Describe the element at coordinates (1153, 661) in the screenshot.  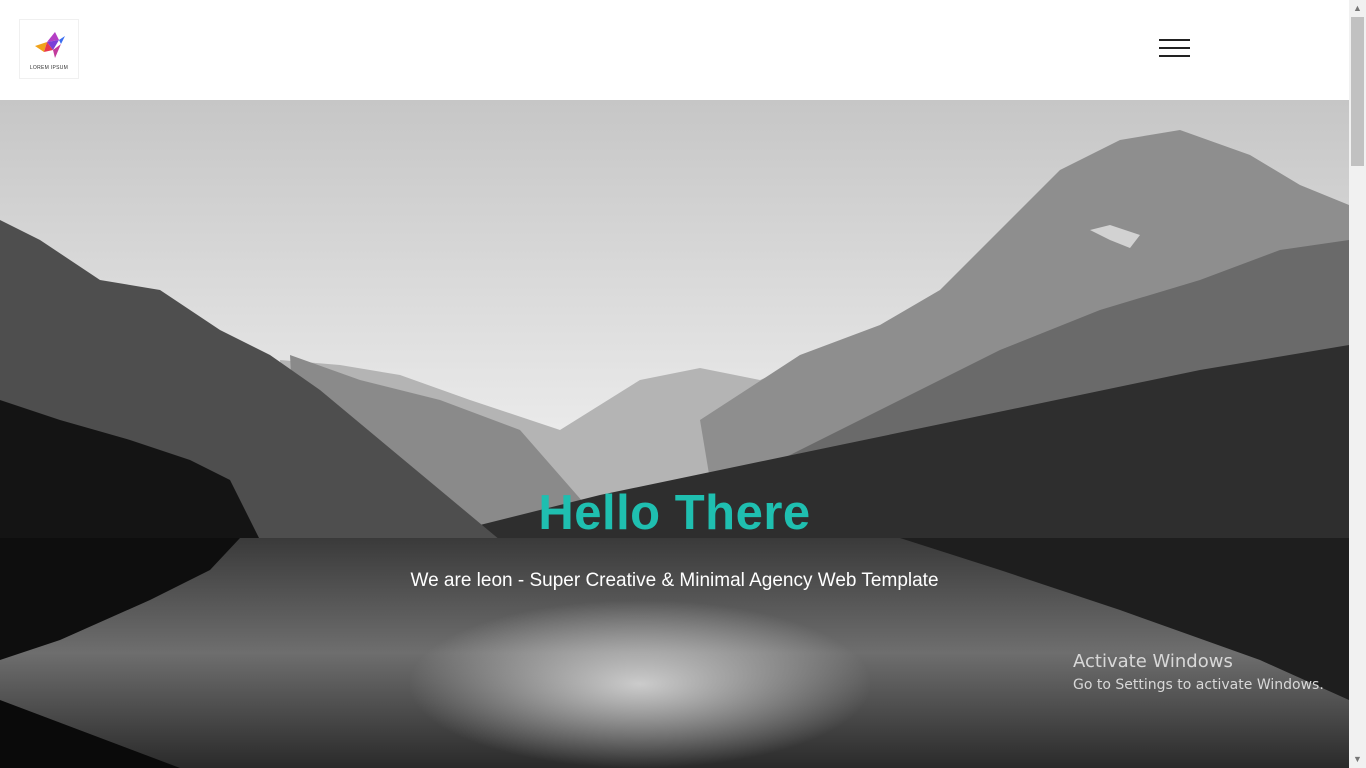
I see `watermark-title: Activate Windows` at that location.